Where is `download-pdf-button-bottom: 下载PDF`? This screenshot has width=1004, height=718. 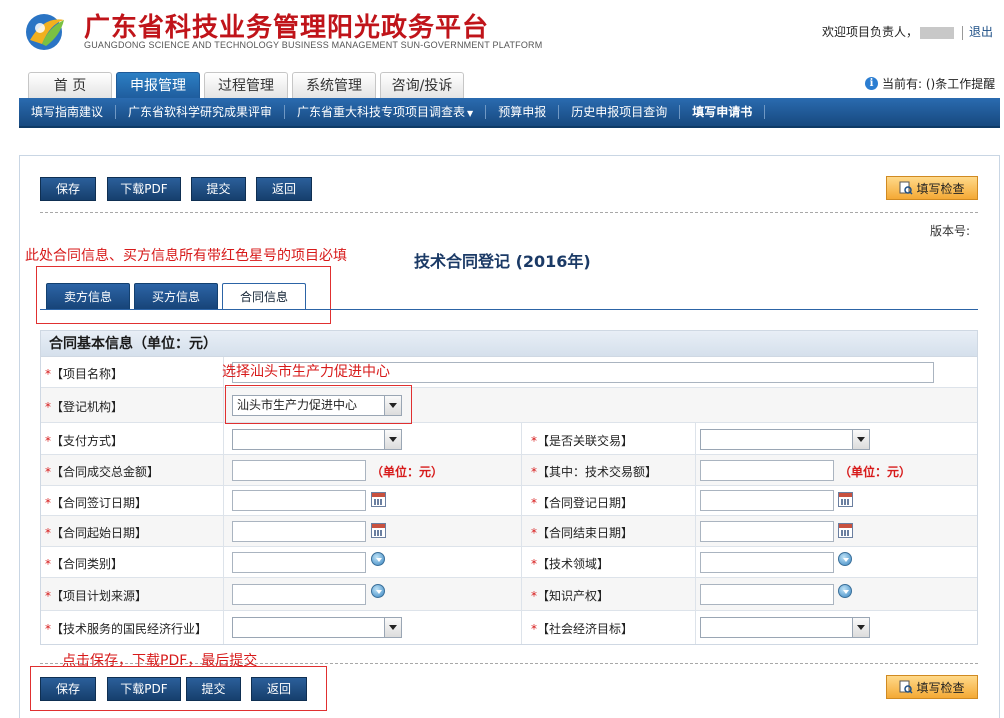 download-pdf-button-bottom: 下载PDF is located at coordinates (144, 689).